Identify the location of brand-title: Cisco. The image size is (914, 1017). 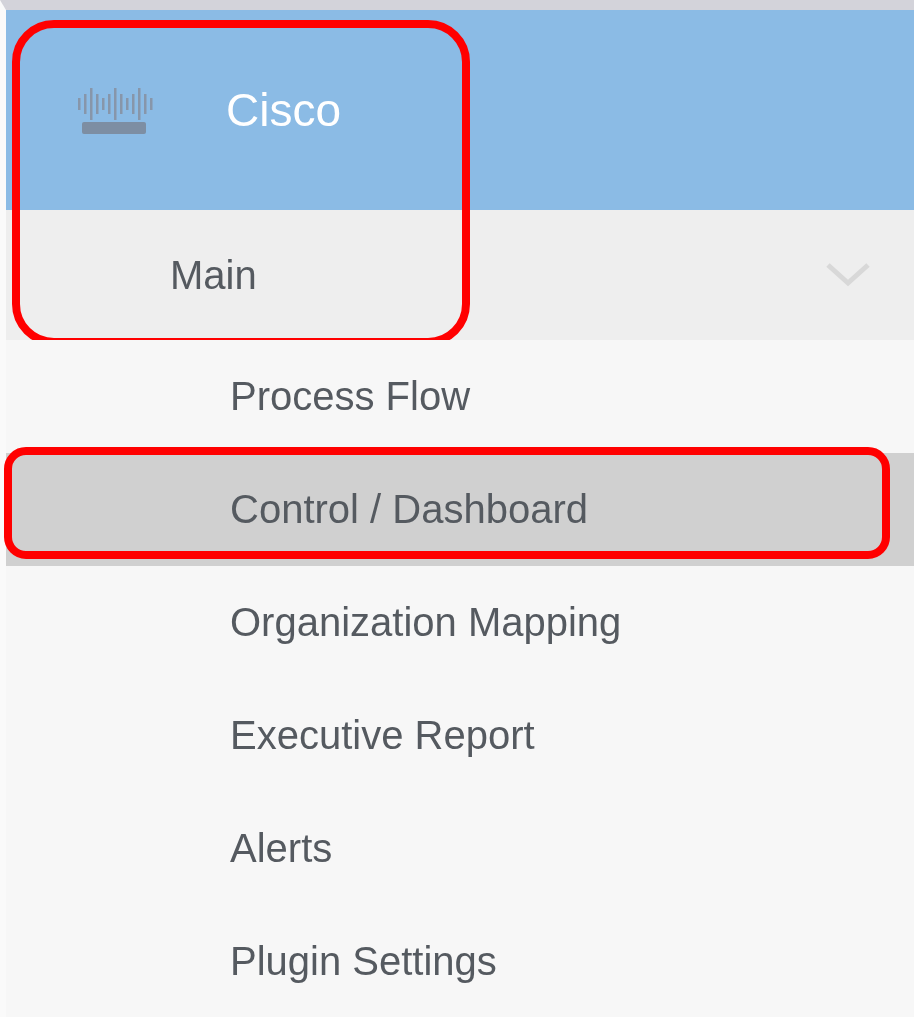
(284, 110).